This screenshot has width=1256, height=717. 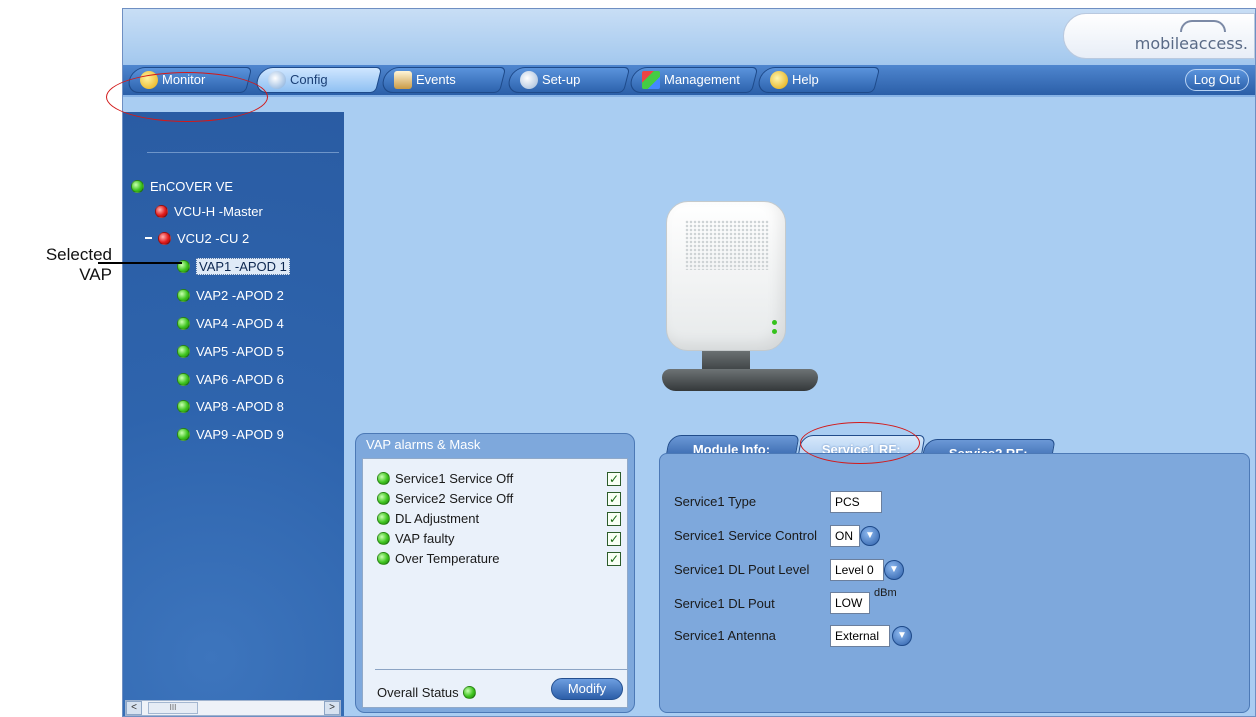 What do you see at coordinates (561, 79) in the screenshot?
I see `tab-setup-label: Set-up` at bounding box center [561, 79].